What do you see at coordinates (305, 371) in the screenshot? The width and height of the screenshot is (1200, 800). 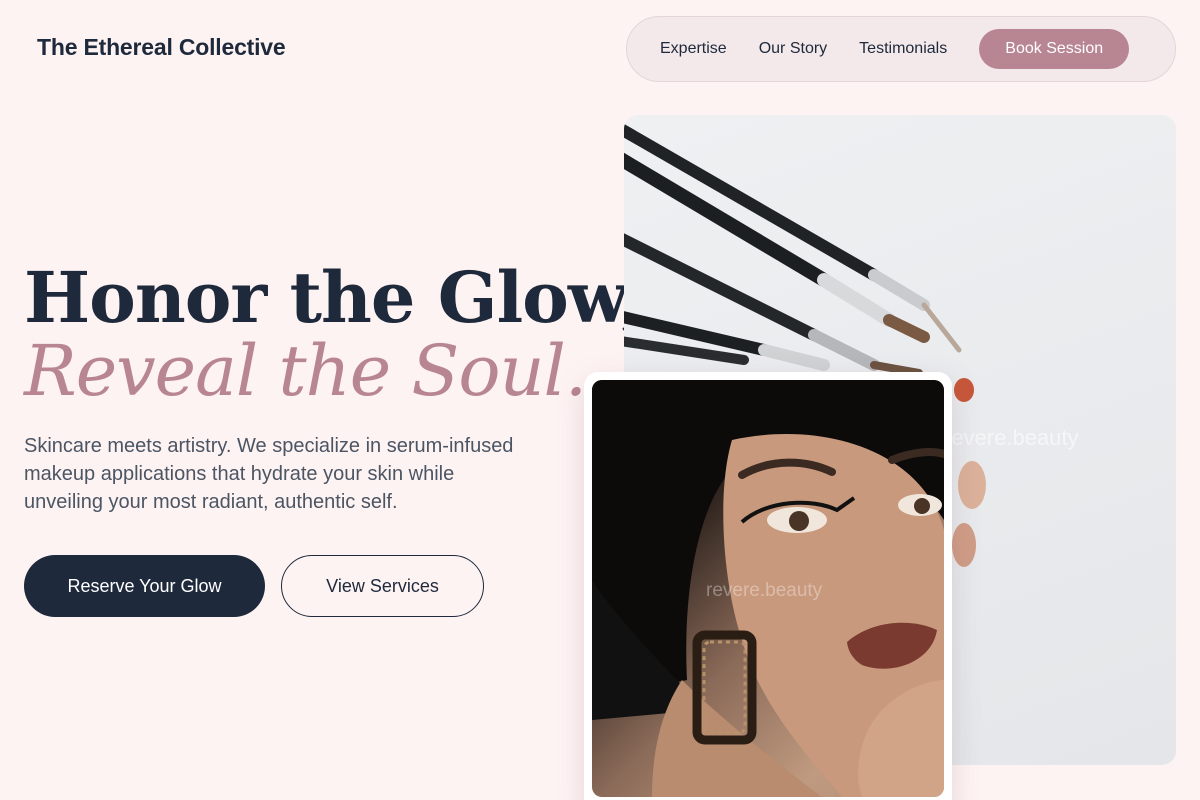 I see `hero-headline-accent: Reveal the Soul.` at bounding box center [305, 371].